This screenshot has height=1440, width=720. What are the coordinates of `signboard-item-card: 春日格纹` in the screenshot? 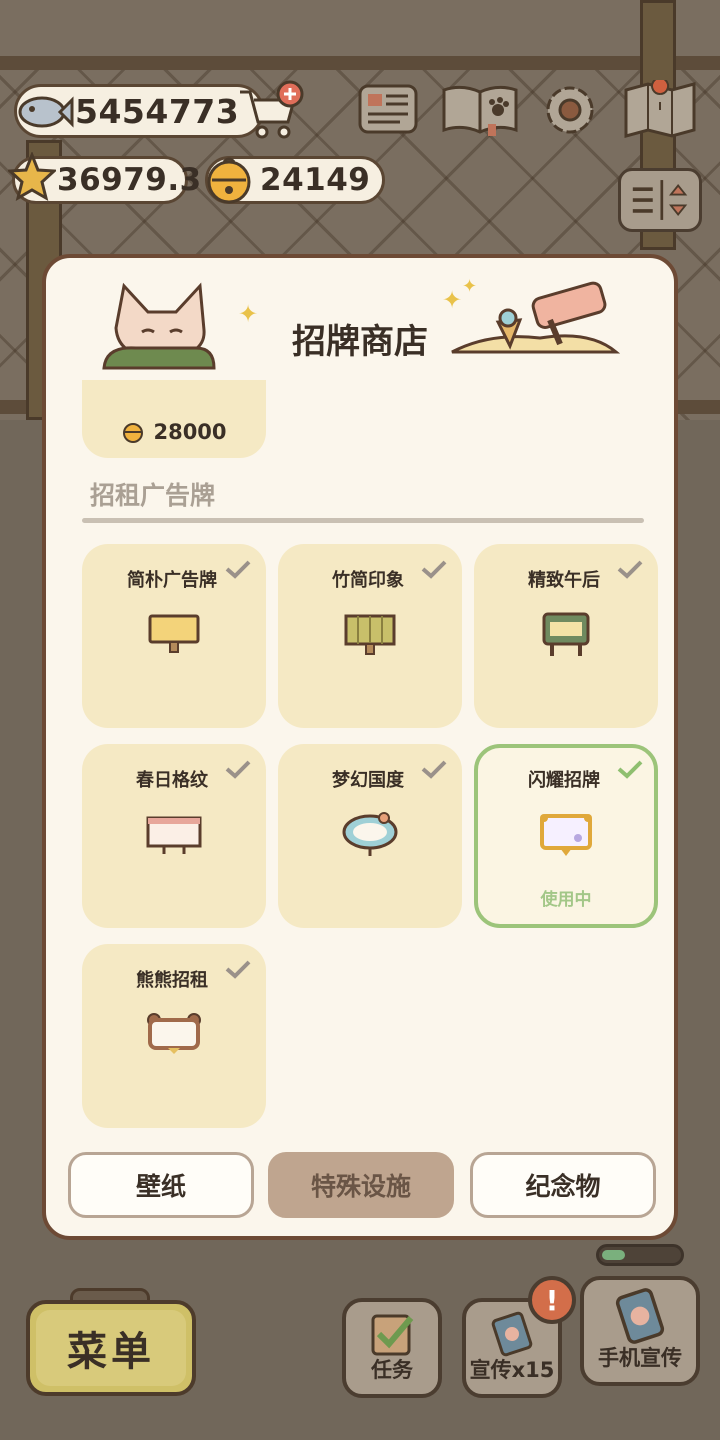 It's located at (174, 836).